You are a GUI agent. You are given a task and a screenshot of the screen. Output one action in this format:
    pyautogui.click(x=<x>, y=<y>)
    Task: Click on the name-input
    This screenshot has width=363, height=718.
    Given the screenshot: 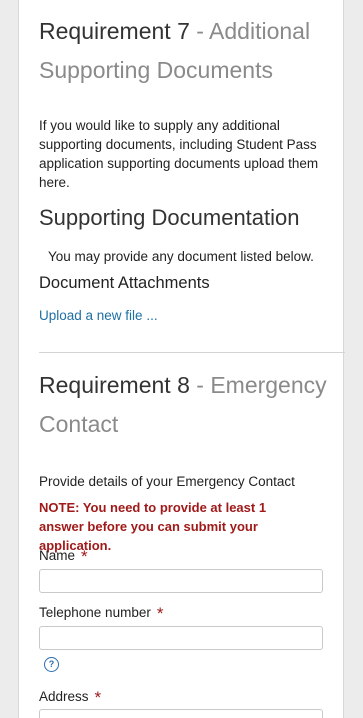 What is the action you would take?
    pyautogui.click(x=181, y=581)
    